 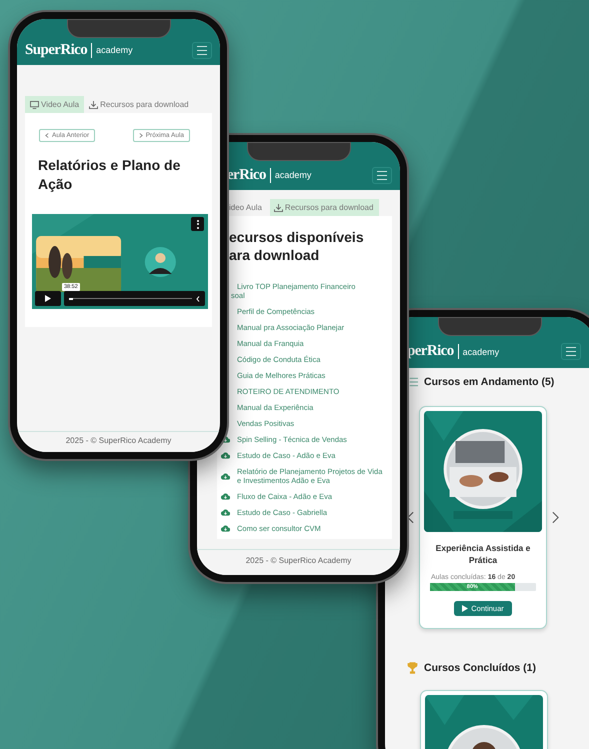 What do you see at coordinates (480, 668) in the screenshot?
I see `section-heading: Cursos Concluídos (1)` at bounding box center [480, 668].